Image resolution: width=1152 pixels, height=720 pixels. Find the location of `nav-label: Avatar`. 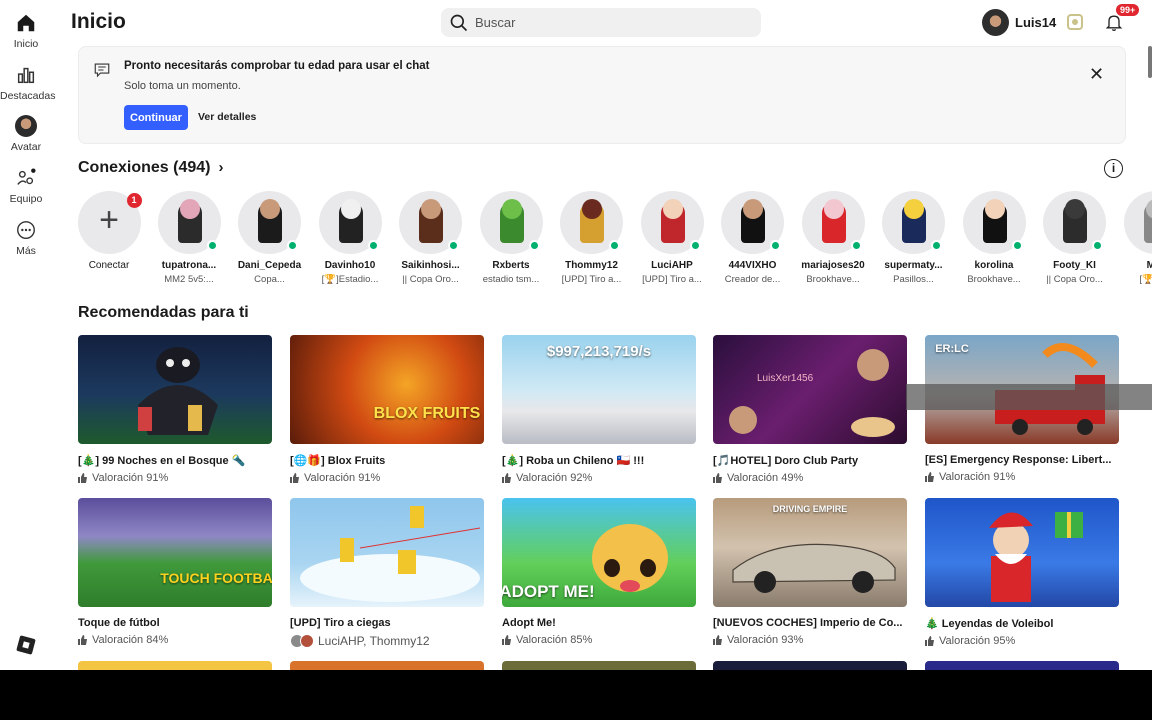

nav-label: Avatar is located at coordinates (26, 147).